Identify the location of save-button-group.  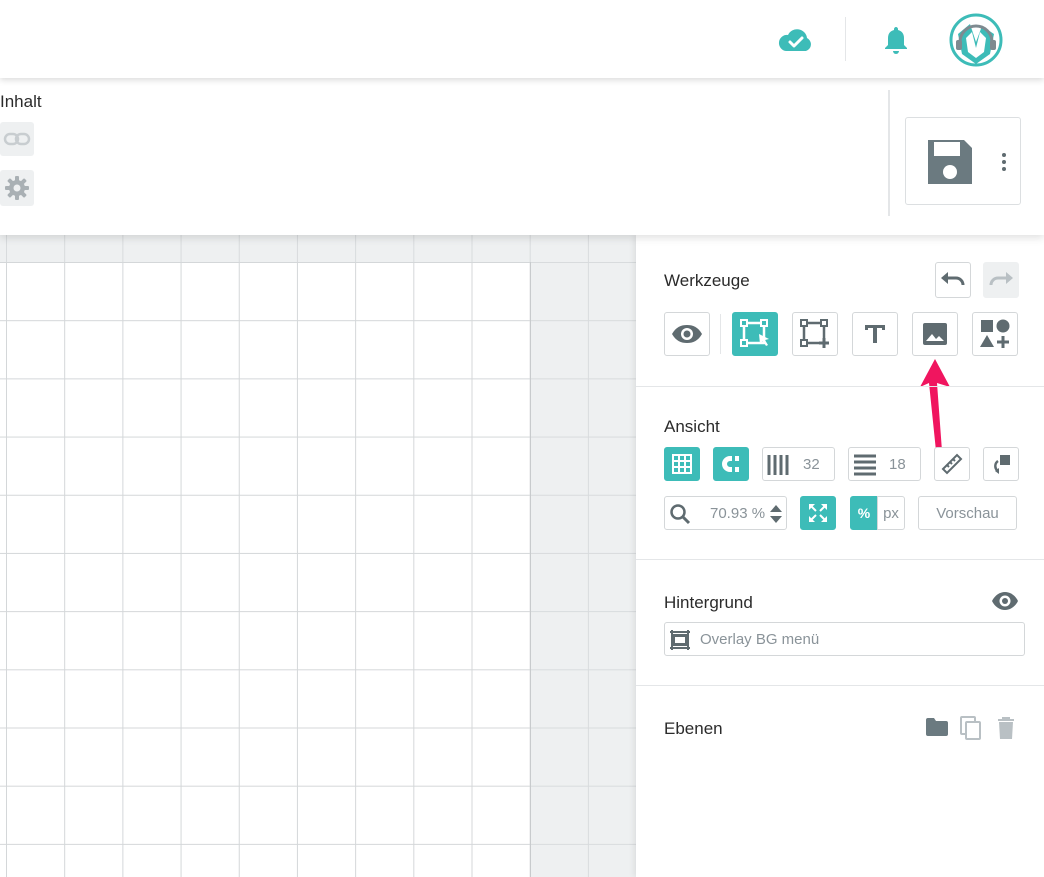
(963, 161).